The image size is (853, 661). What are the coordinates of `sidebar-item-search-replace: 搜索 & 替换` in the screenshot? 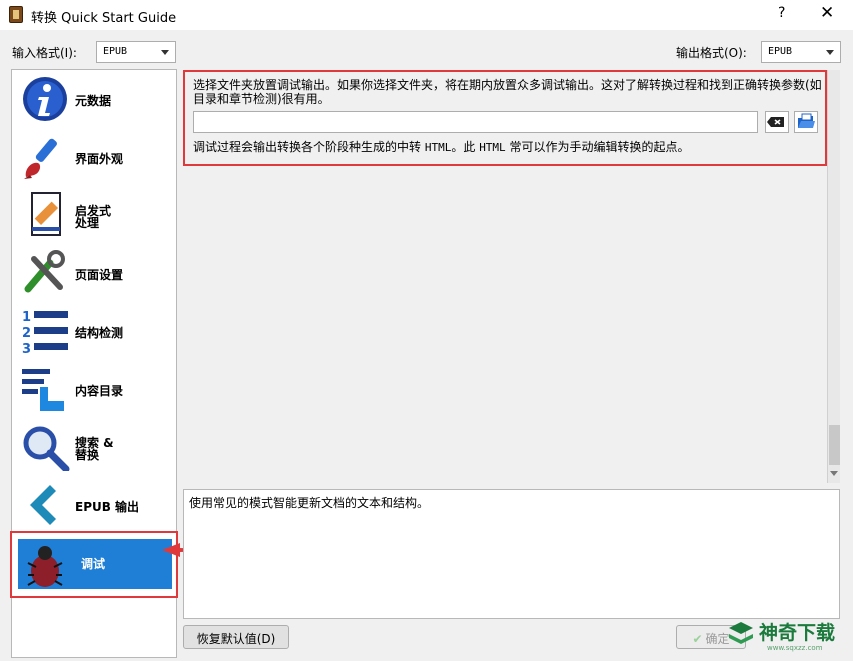 It's located at (94, 447).